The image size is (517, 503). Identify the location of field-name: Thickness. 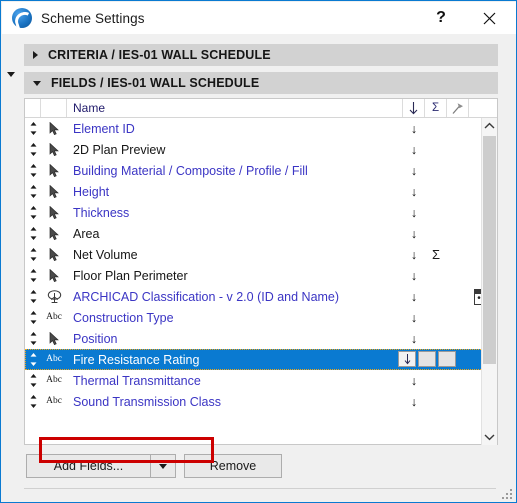
(101, 212).